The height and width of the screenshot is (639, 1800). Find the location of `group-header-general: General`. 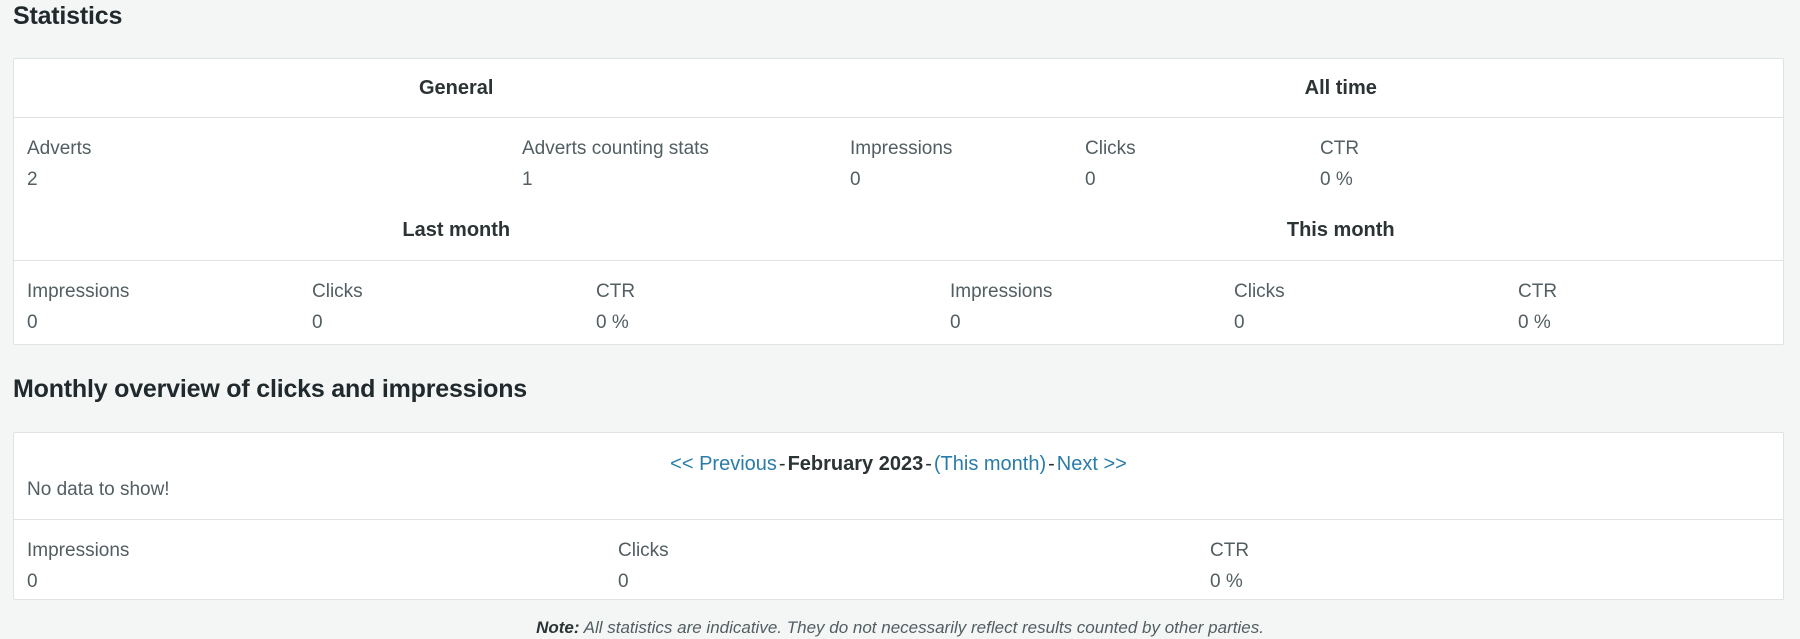

group-header-general: General is located at coordinates (456, 88).